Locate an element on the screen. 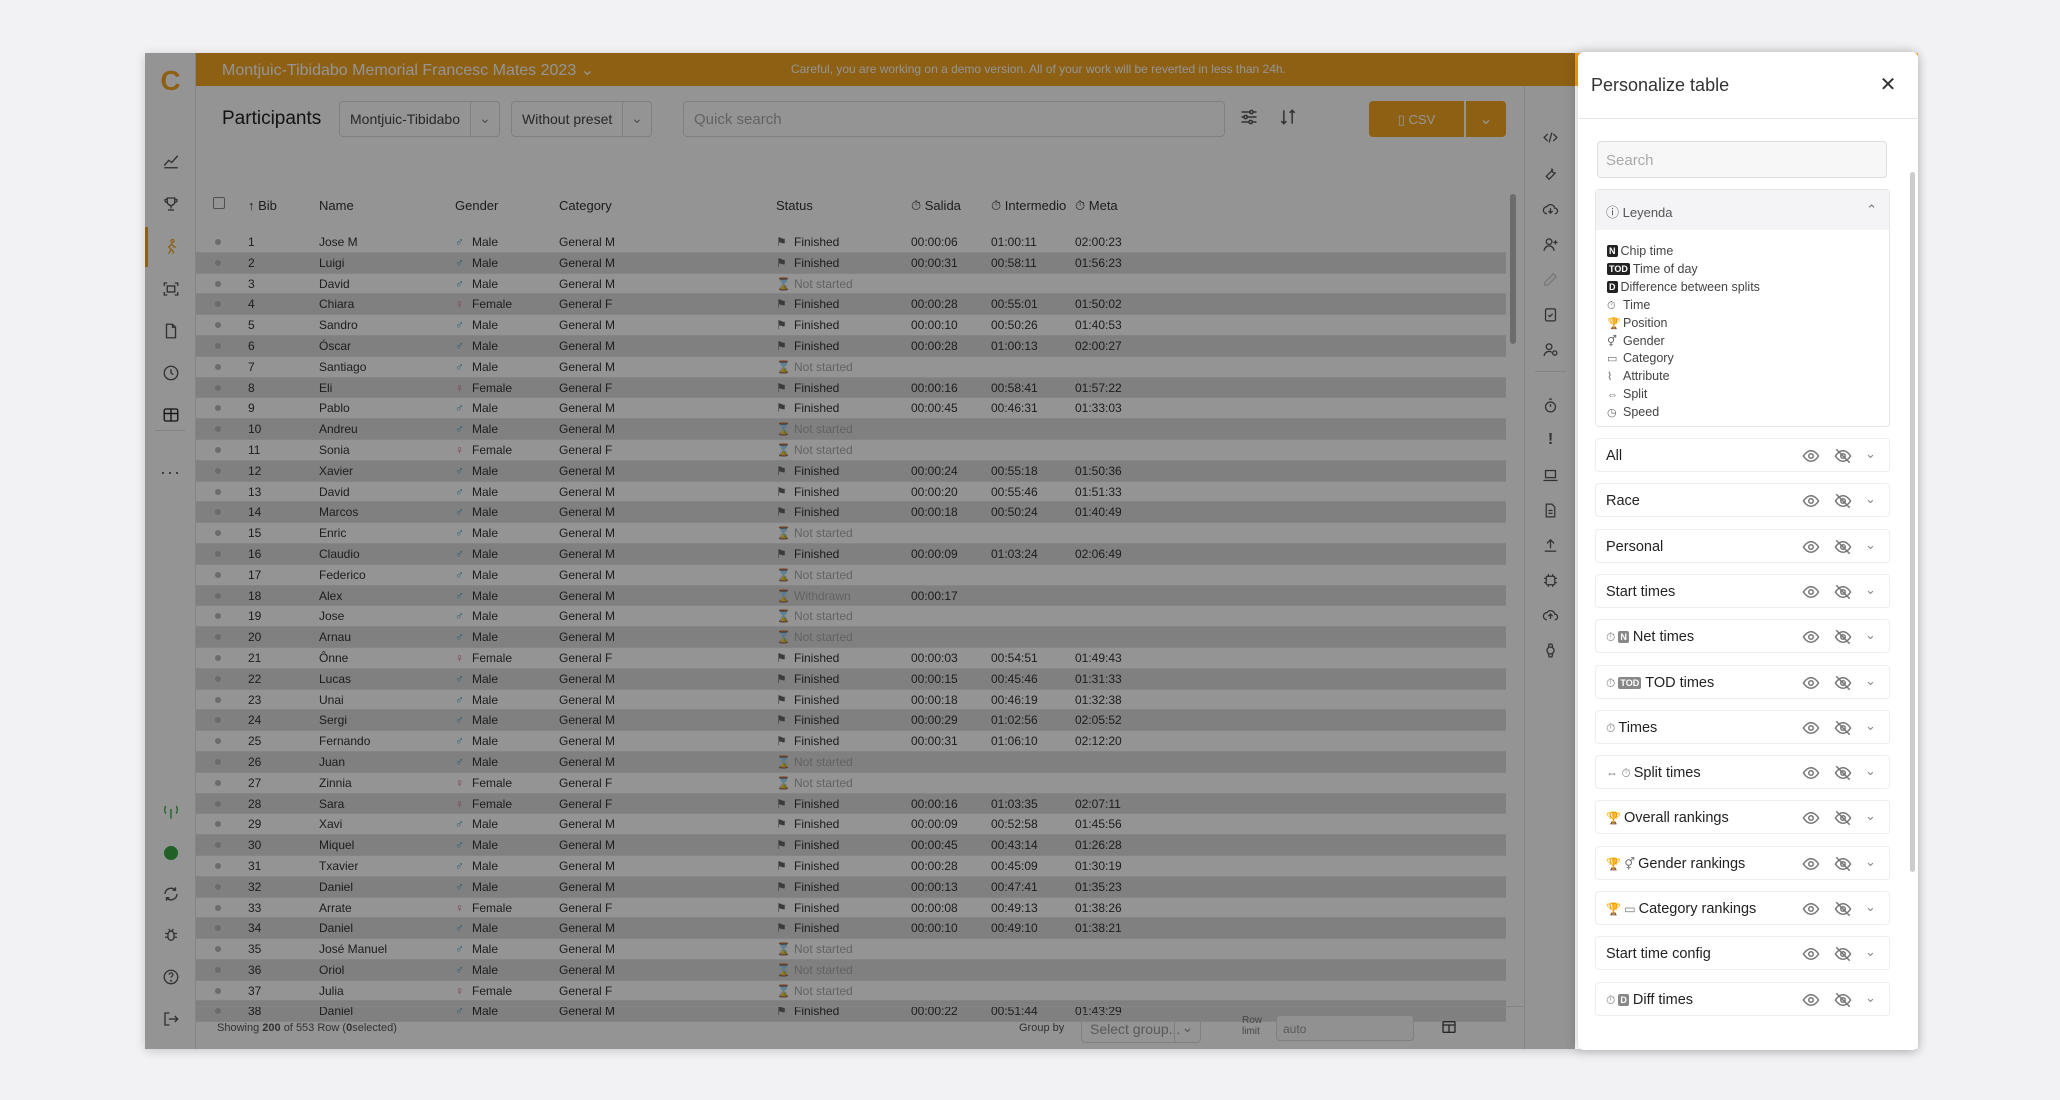  group-label-text: Diff times is located at coordinates (1663, 999).